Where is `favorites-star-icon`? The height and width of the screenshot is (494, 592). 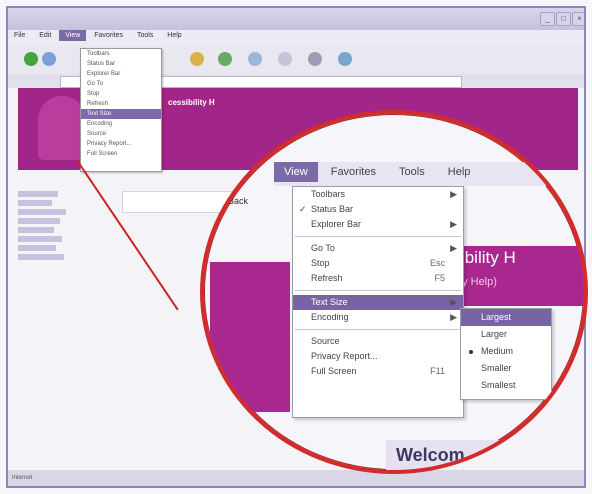 favorites-star-icon is located at coordinates (197, 59).